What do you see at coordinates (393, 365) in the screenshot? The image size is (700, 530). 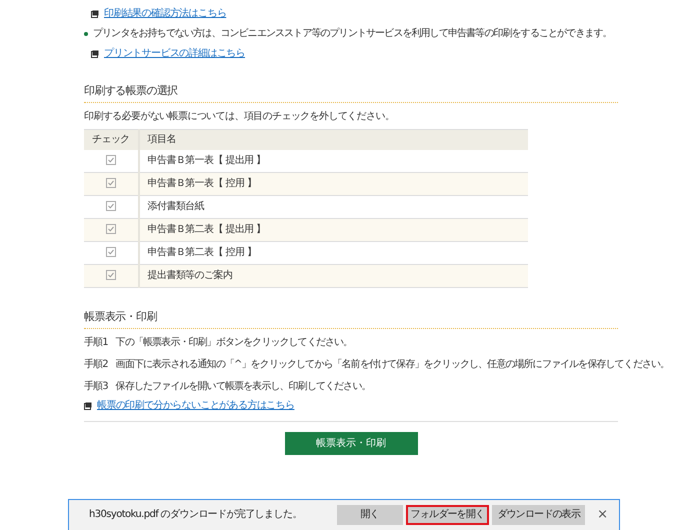 I see `step-text: 画面下に表示される通知の「^」をクリックしてから「名前を付けて保存」をクリックし、任意の場所にファイルを保存してください。` at bounding box center [393, 365].